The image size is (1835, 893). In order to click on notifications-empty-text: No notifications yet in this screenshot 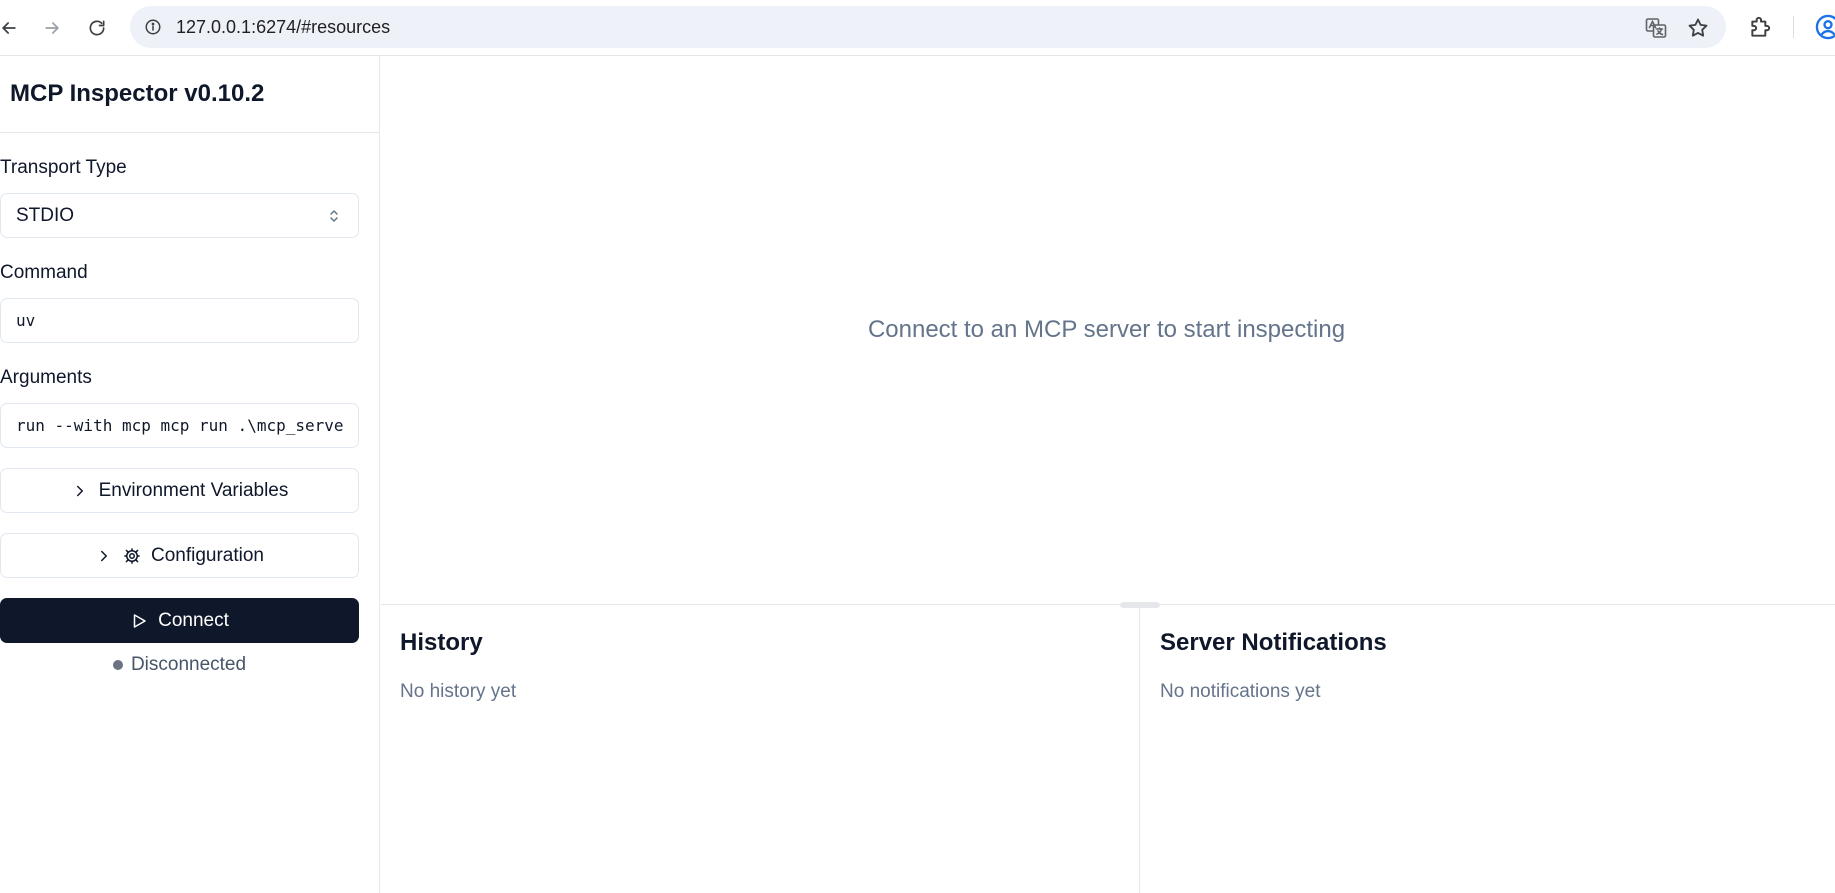, I will do `click(1240, 691)`.